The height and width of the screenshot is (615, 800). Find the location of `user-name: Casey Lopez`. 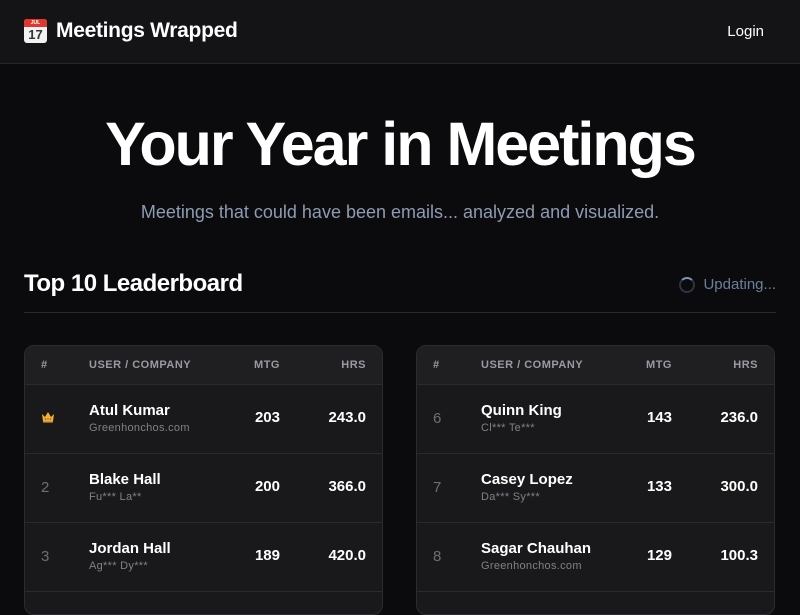

user-name: Casey Lopez is located at coordinates (527, 479).